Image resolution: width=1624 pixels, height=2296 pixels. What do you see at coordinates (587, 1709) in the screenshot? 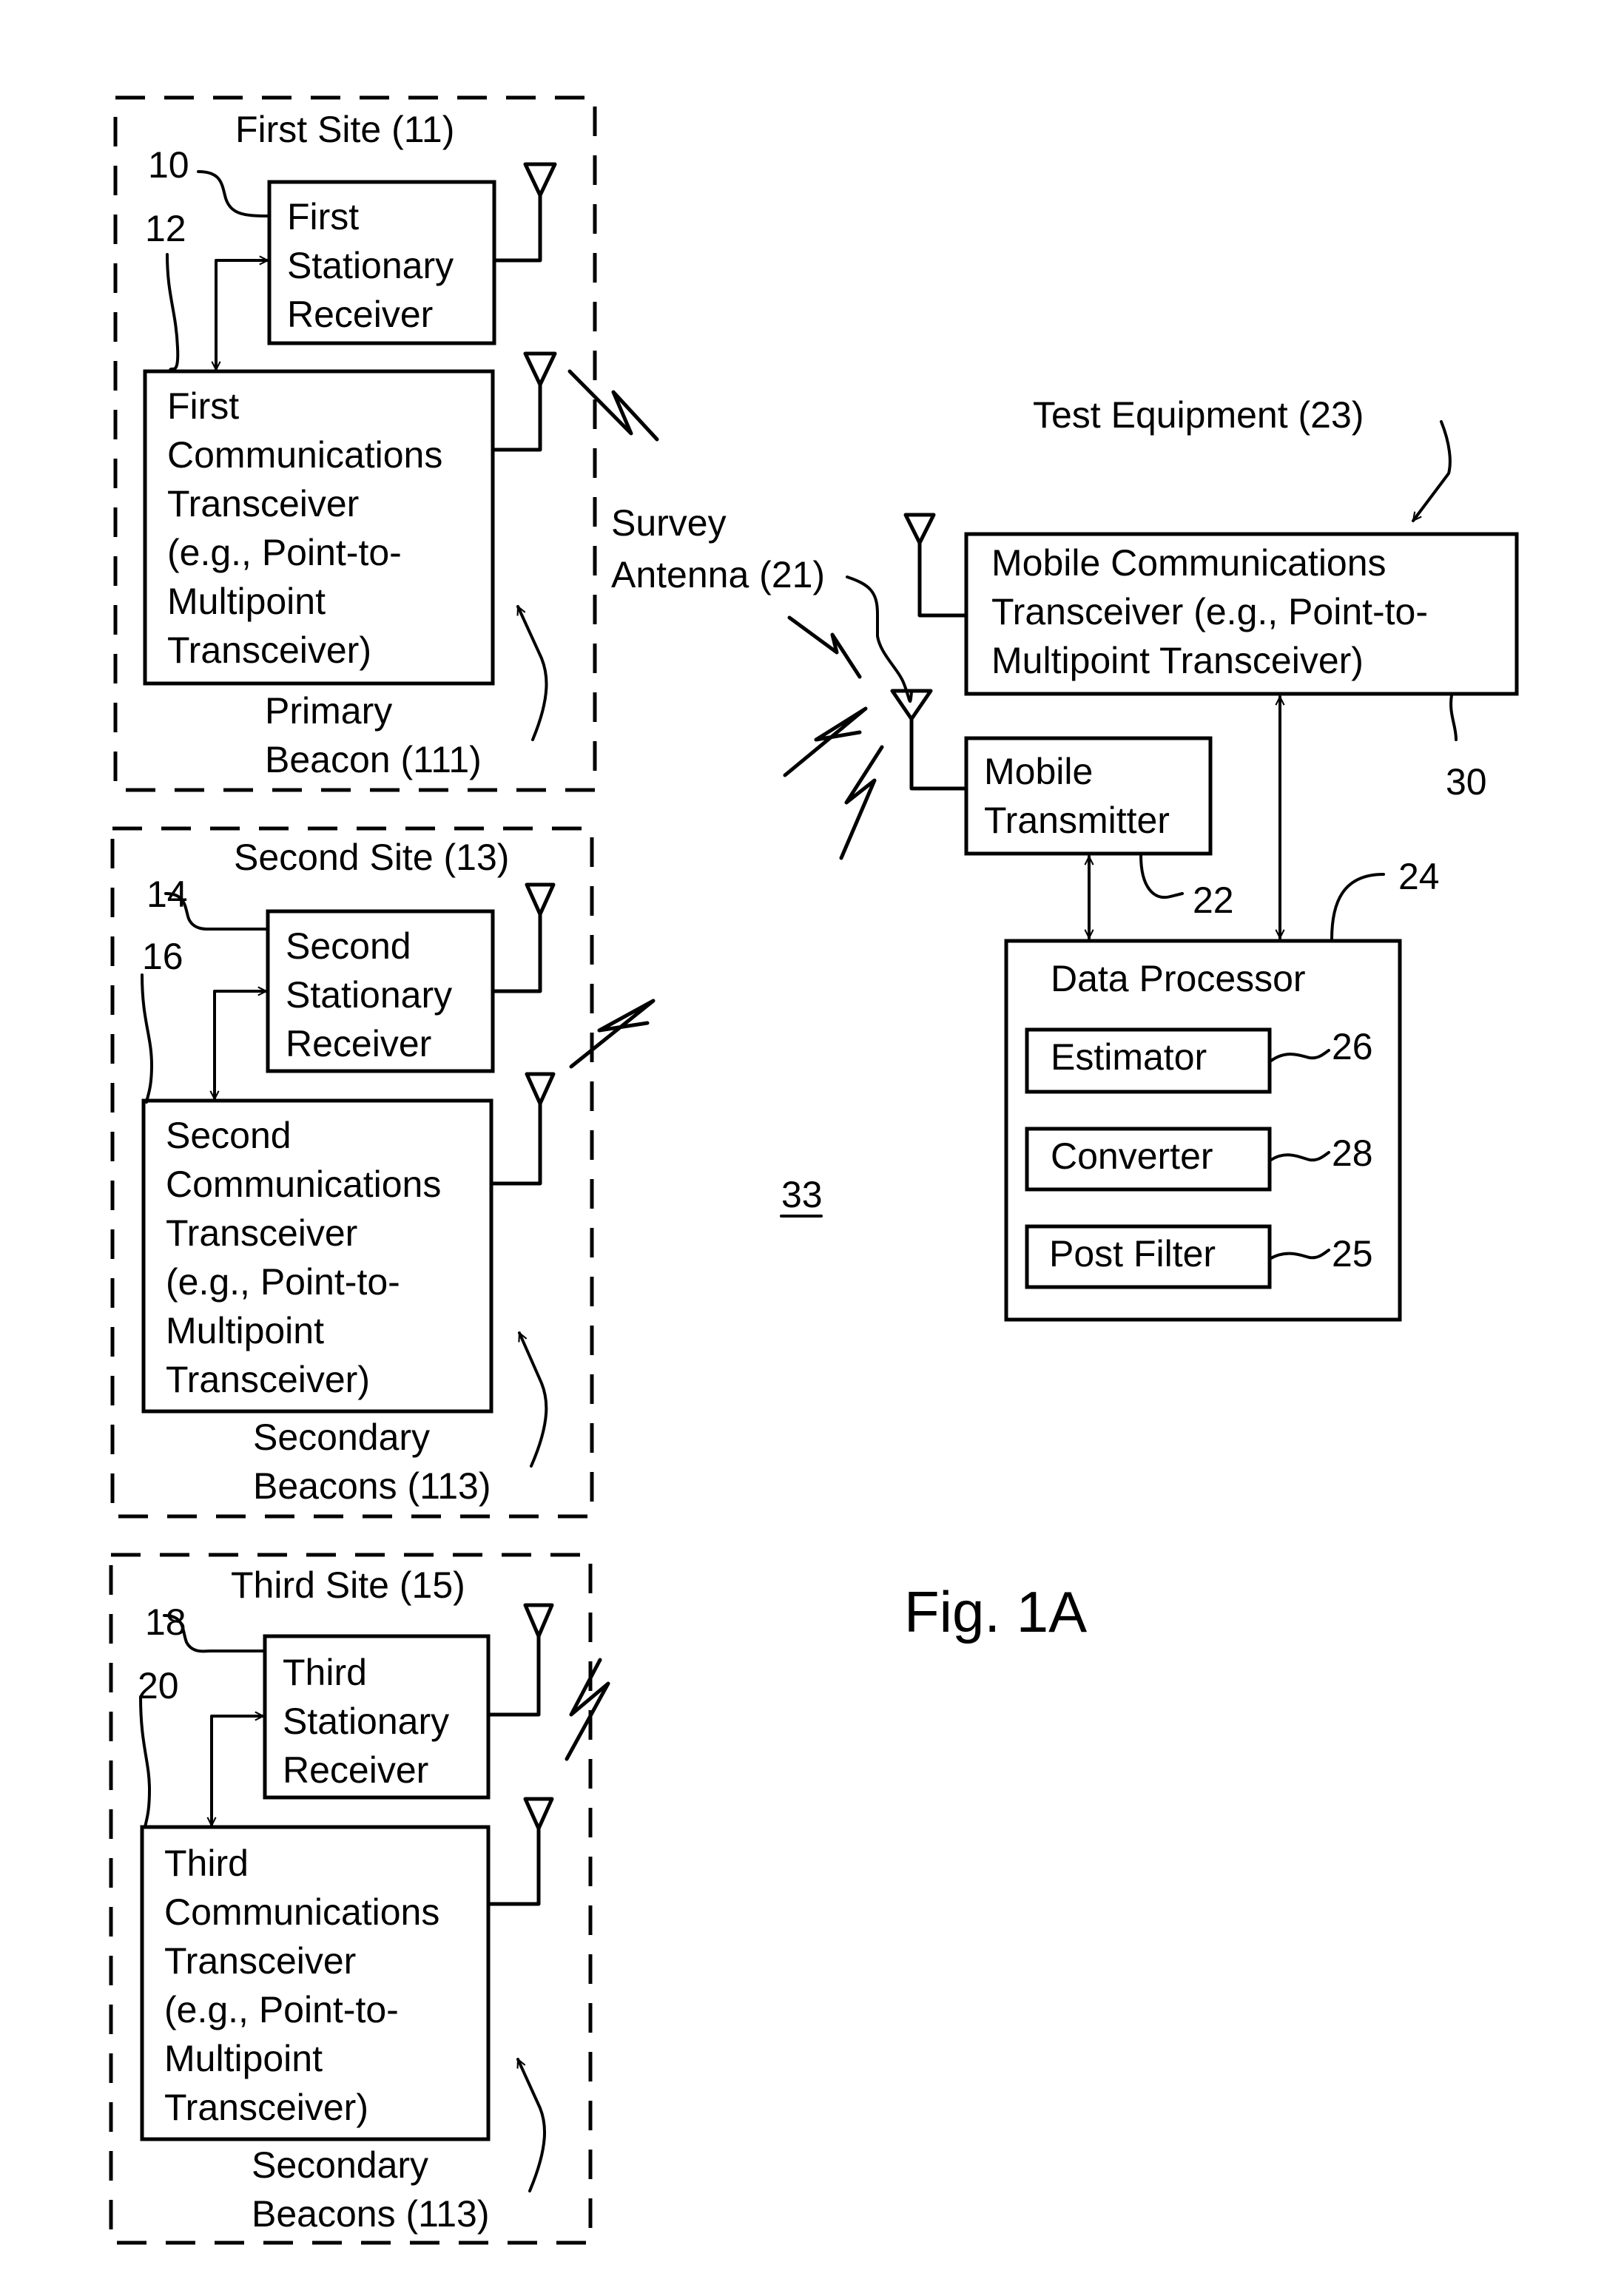
I see `third-site-wireless-signal-icon` at bounding box center [587, 1709].